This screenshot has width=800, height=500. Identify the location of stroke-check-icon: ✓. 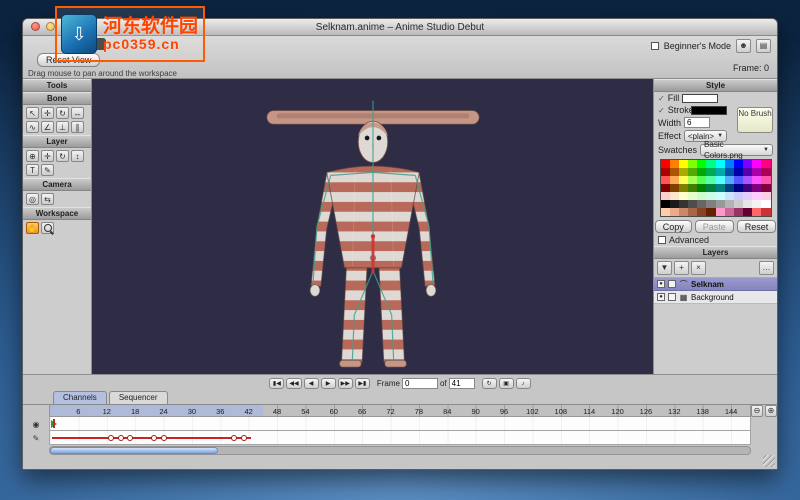
(661, 110).